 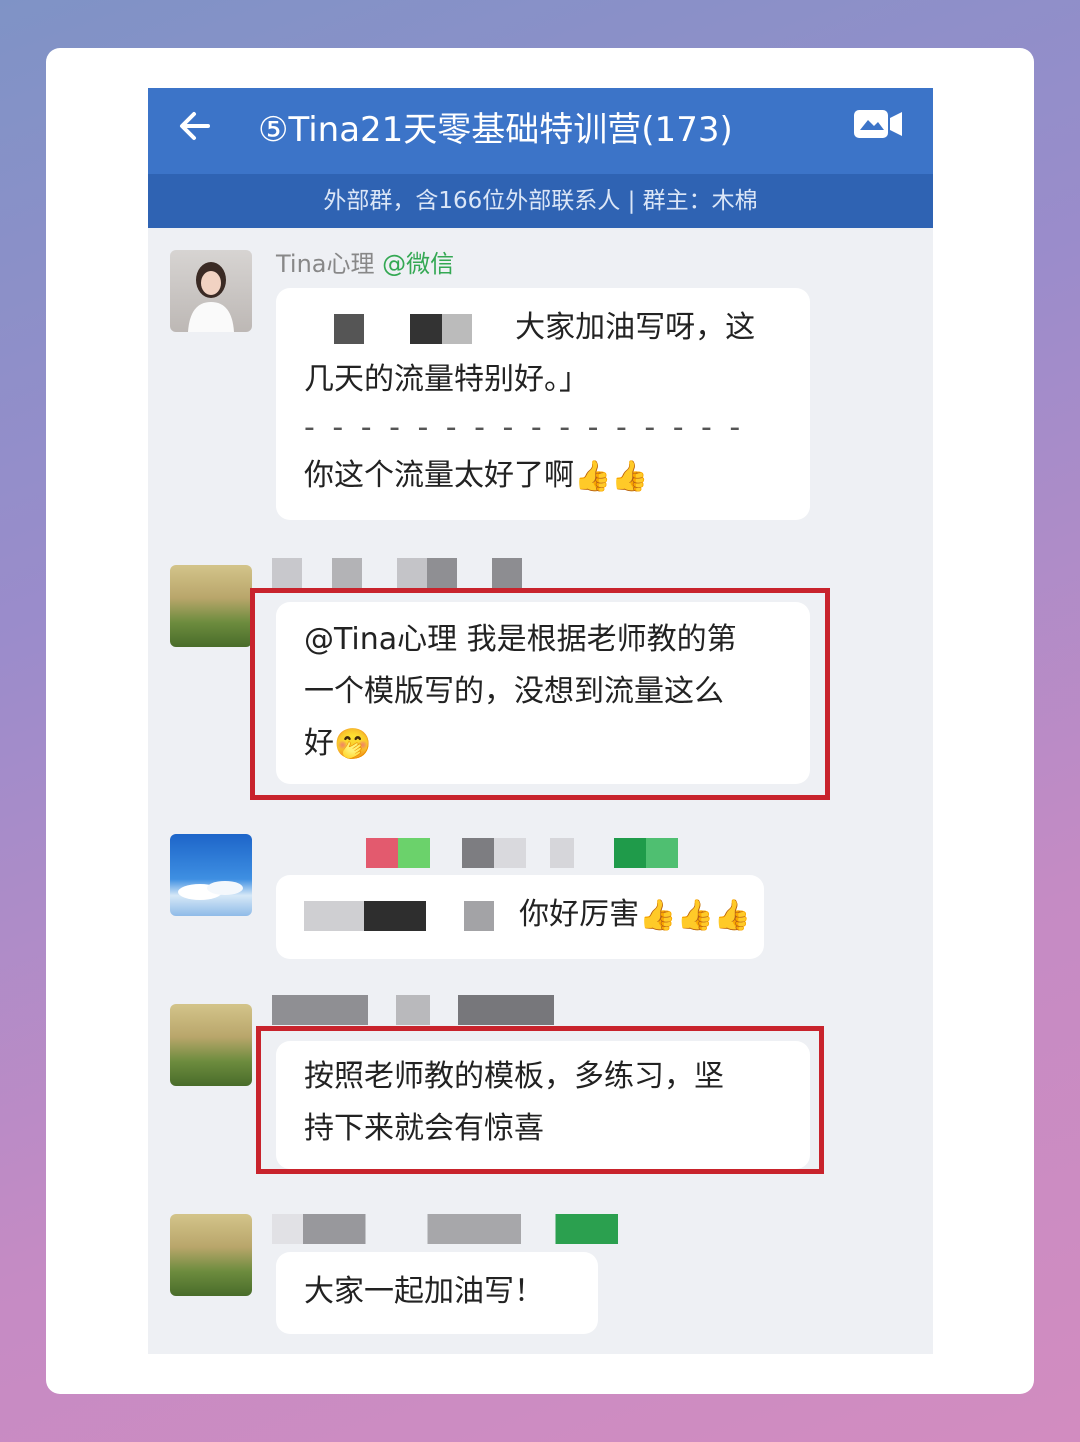 I want to click on message-bubble: 你好厉害👍👍👍, so click(x=520, y=917).